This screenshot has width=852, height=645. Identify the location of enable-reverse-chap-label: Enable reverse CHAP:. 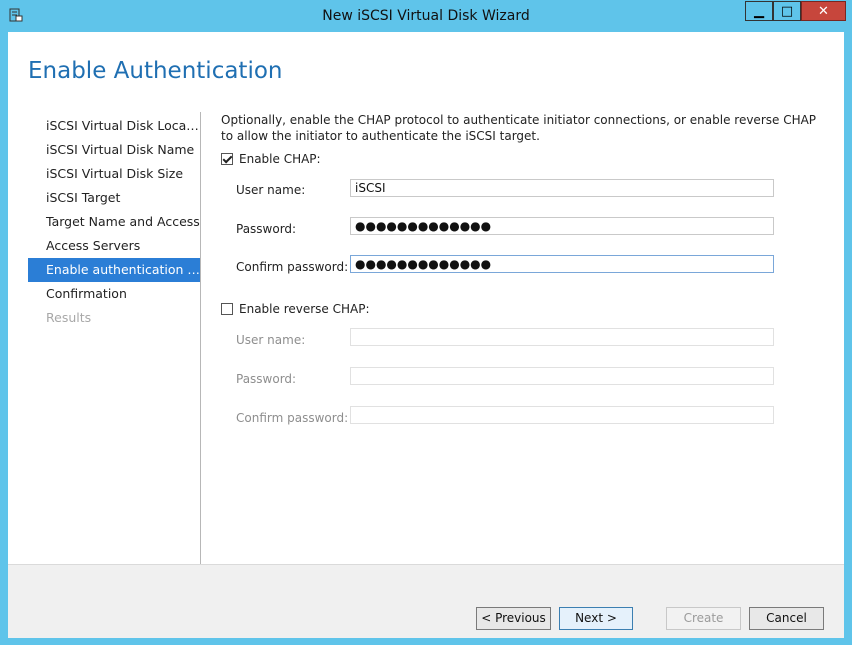
(304, 309).